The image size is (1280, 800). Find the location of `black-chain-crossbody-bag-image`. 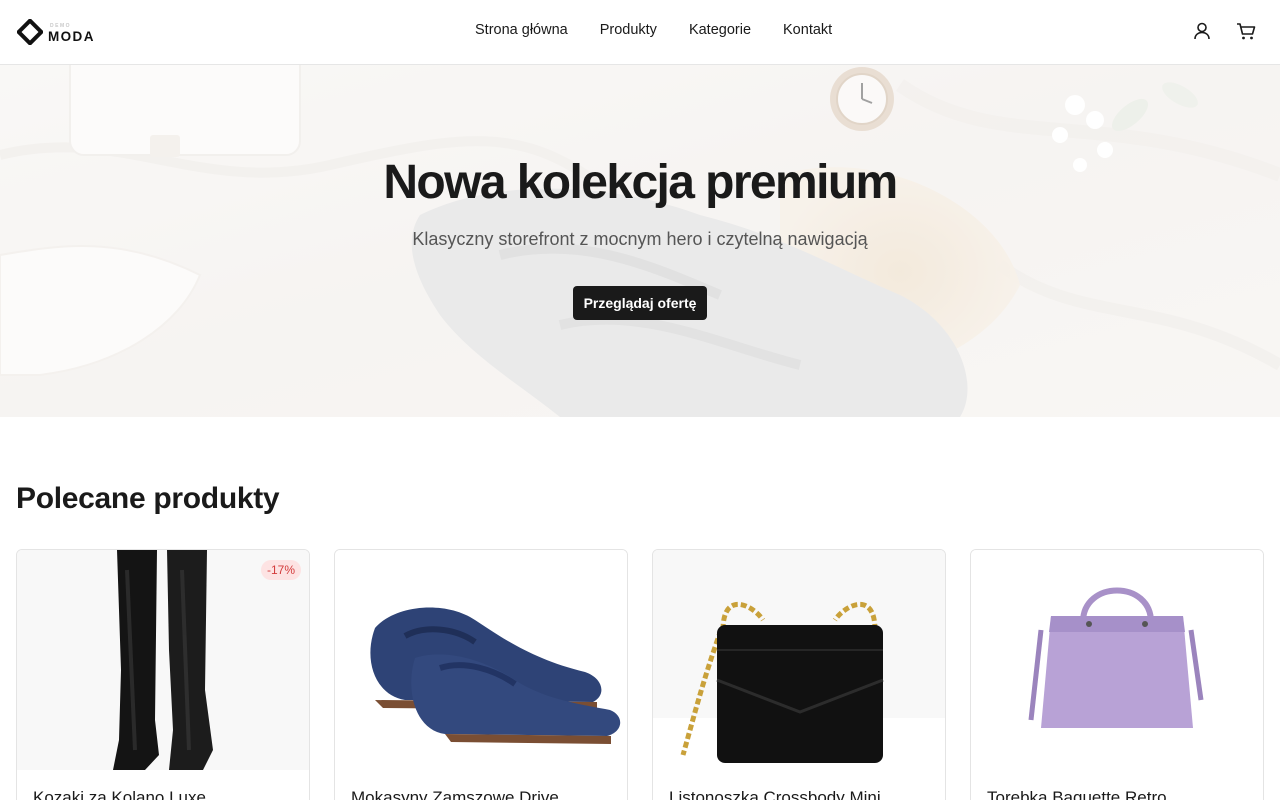

black-chain-crossbody-bag-image is located at coordinates (799, 660).